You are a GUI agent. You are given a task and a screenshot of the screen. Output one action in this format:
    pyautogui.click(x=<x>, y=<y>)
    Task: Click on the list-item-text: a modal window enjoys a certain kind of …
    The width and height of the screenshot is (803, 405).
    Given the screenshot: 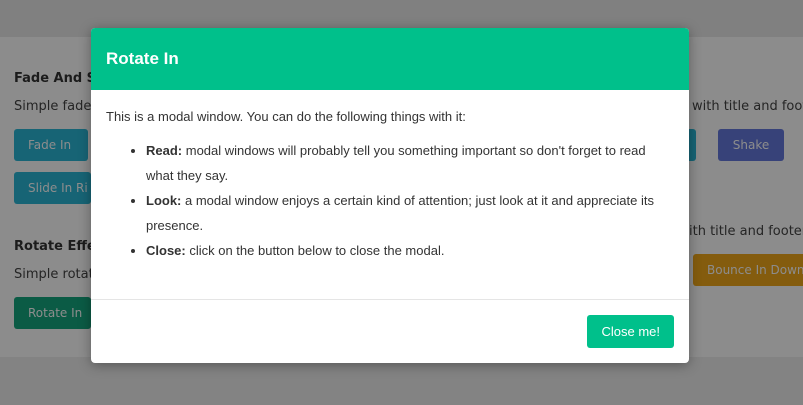 What is the action you would take?
    pyautogui.click(x=400, y=213)
    